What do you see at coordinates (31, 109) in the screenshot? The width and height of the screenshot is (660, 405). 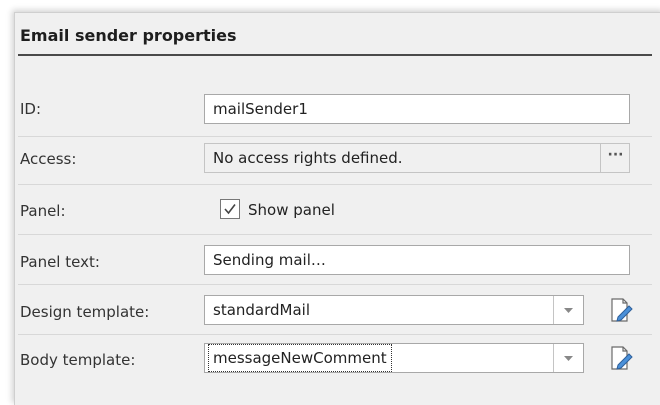 I see `id-label: ID:` at bounding box center [31, 109].